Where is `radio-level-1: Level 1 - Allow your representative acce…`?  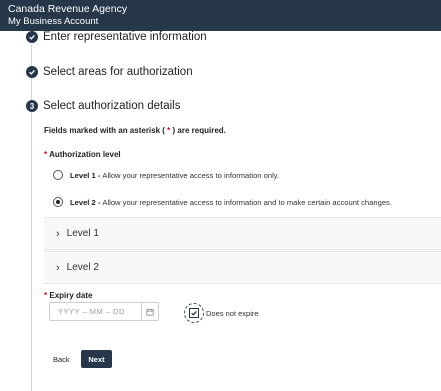 radio-level-1: Level 1 - Allow your representative acce… is located at coordinates (166, 175).